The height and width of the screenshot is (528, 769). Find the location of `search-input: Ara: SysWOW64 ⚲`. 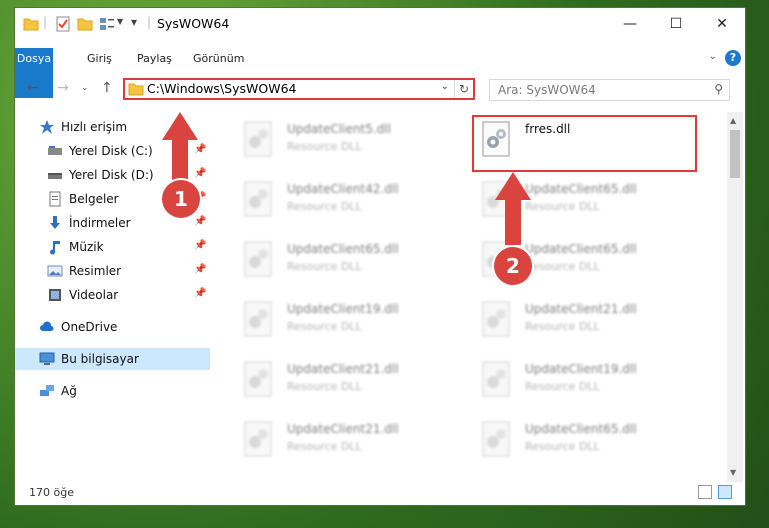

search-input: Ara: SysWOW64 ⚲ is located at coordinates (609, 90).